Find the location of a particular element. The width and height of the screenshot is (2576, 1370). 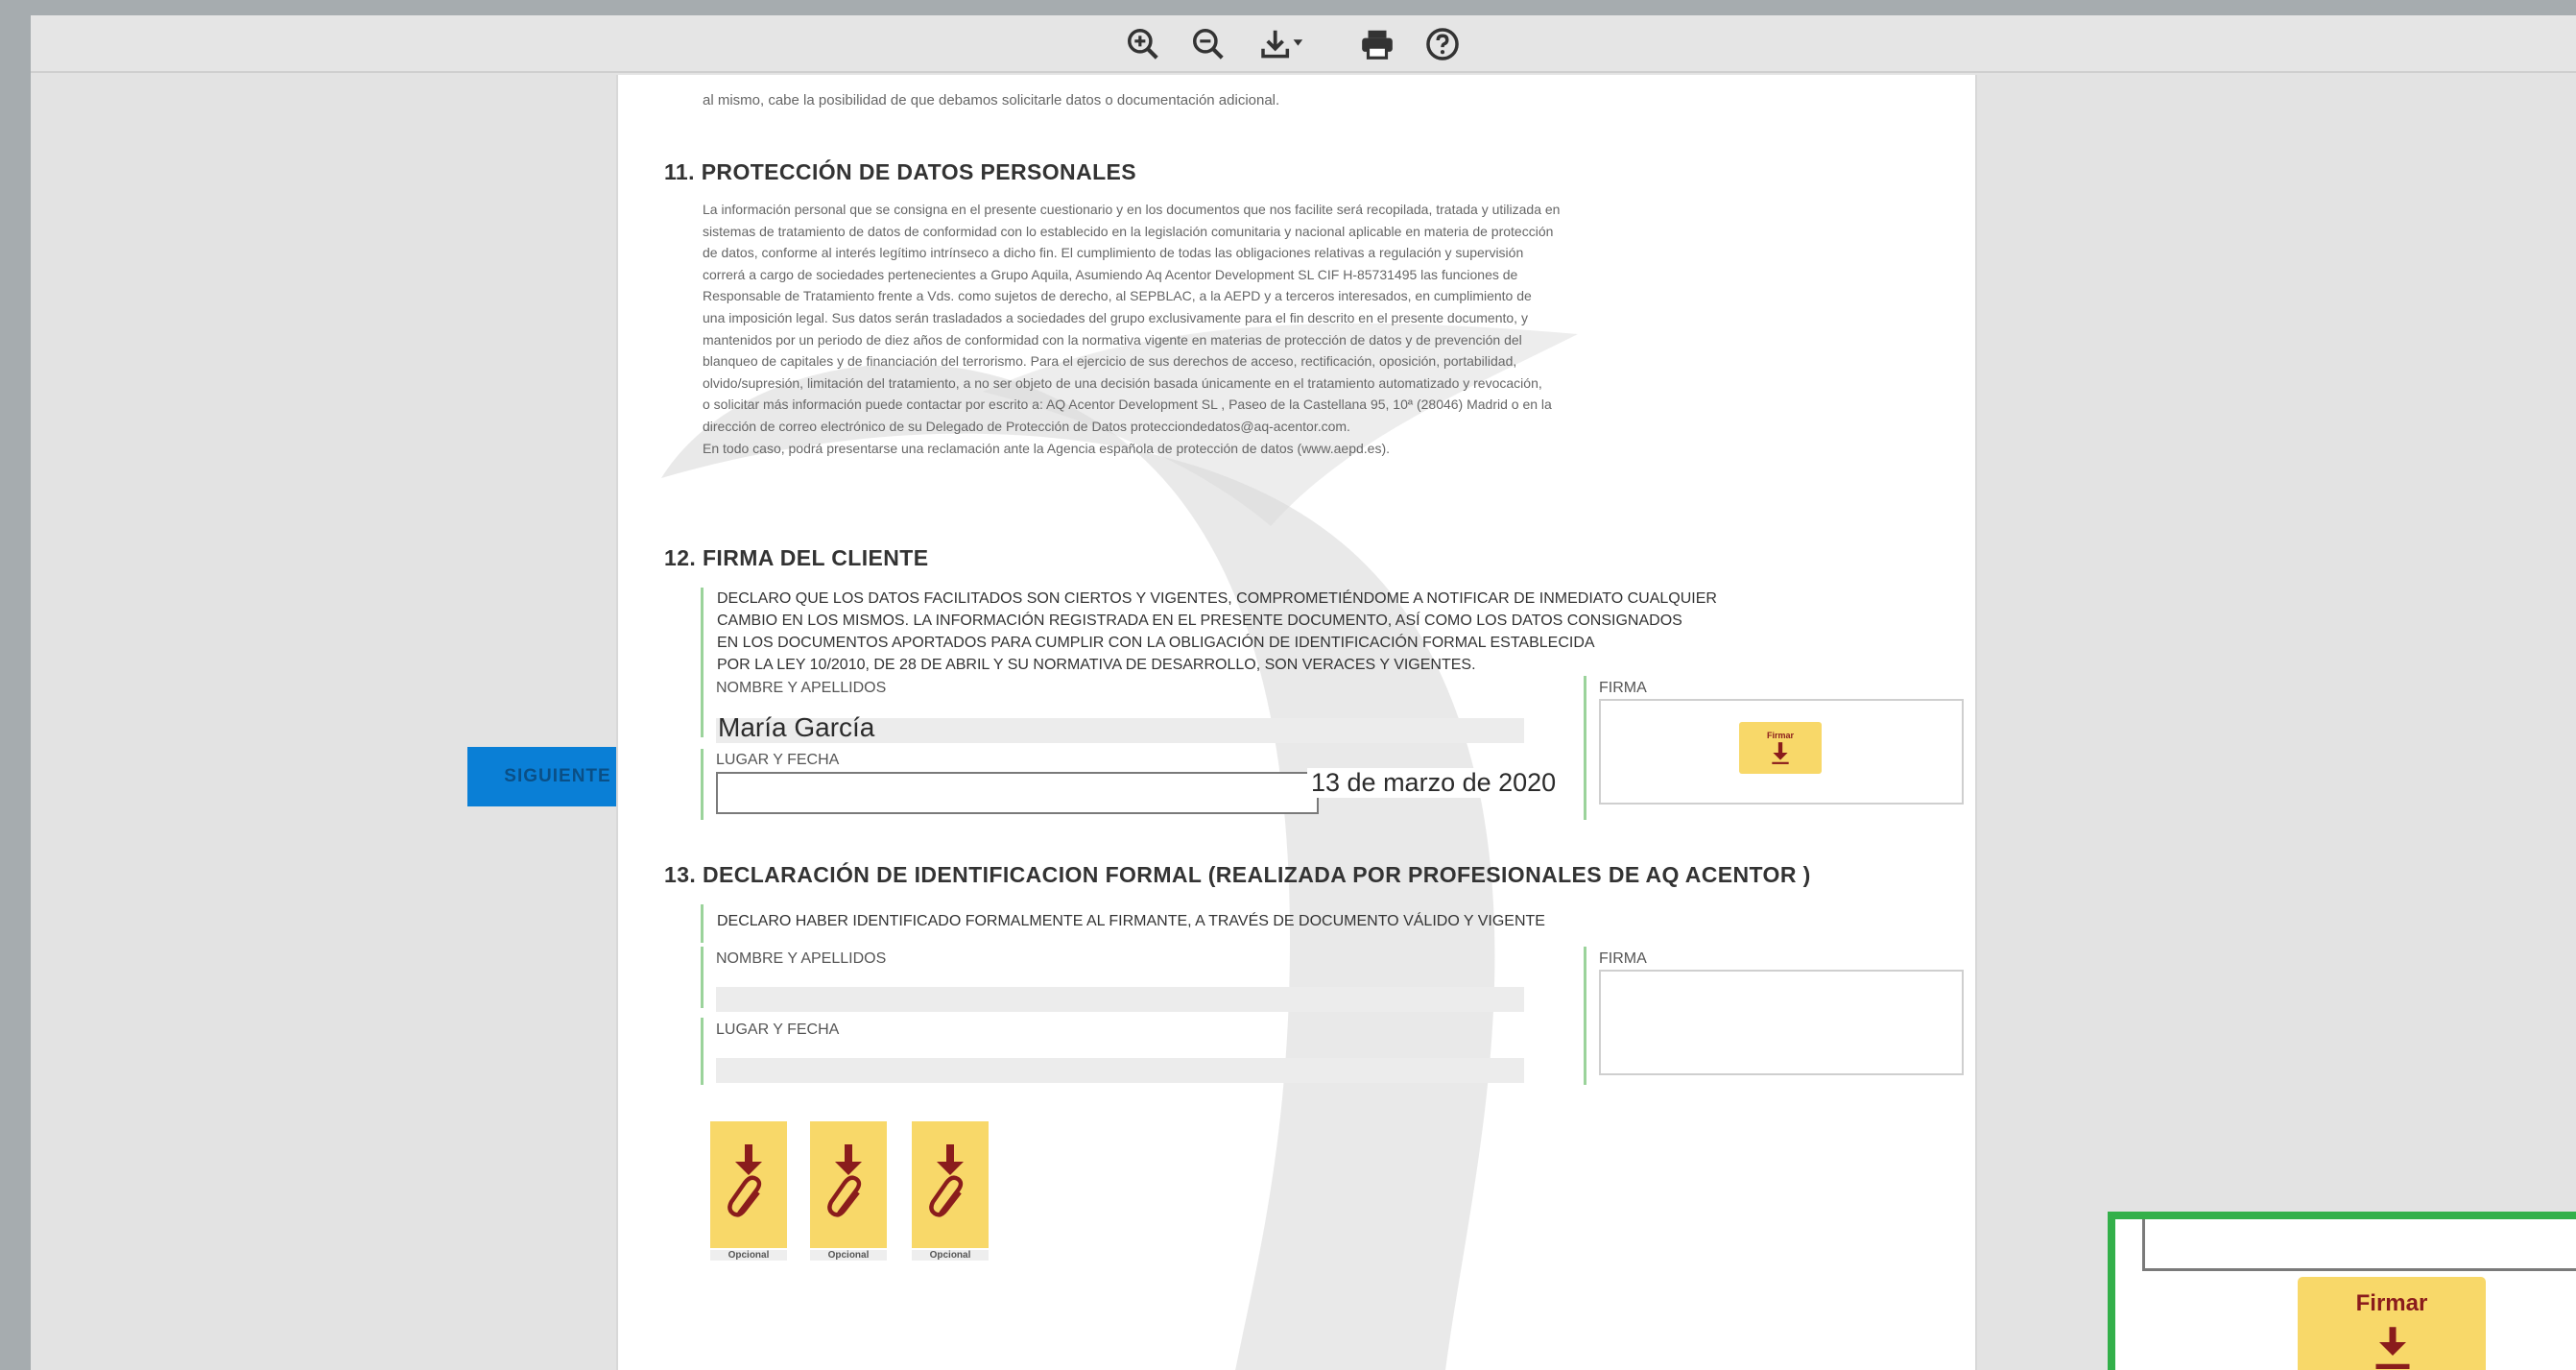

zoomed-sign-button: Firmar is located at coordinates (2392, 1323).